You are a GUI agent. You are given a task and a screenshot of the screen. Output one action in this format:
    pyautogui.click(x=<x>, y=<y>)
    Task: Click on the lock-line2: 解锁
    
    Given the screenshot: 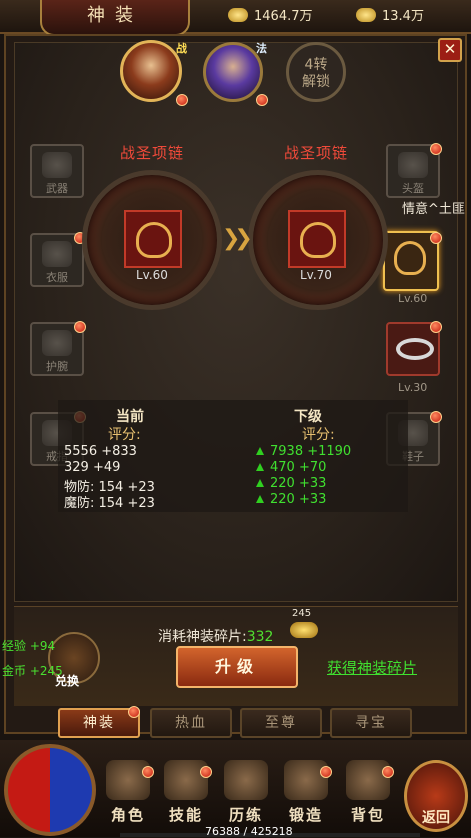 What is the action you would take?
    pyautogui.click(x=316, y=82)
    